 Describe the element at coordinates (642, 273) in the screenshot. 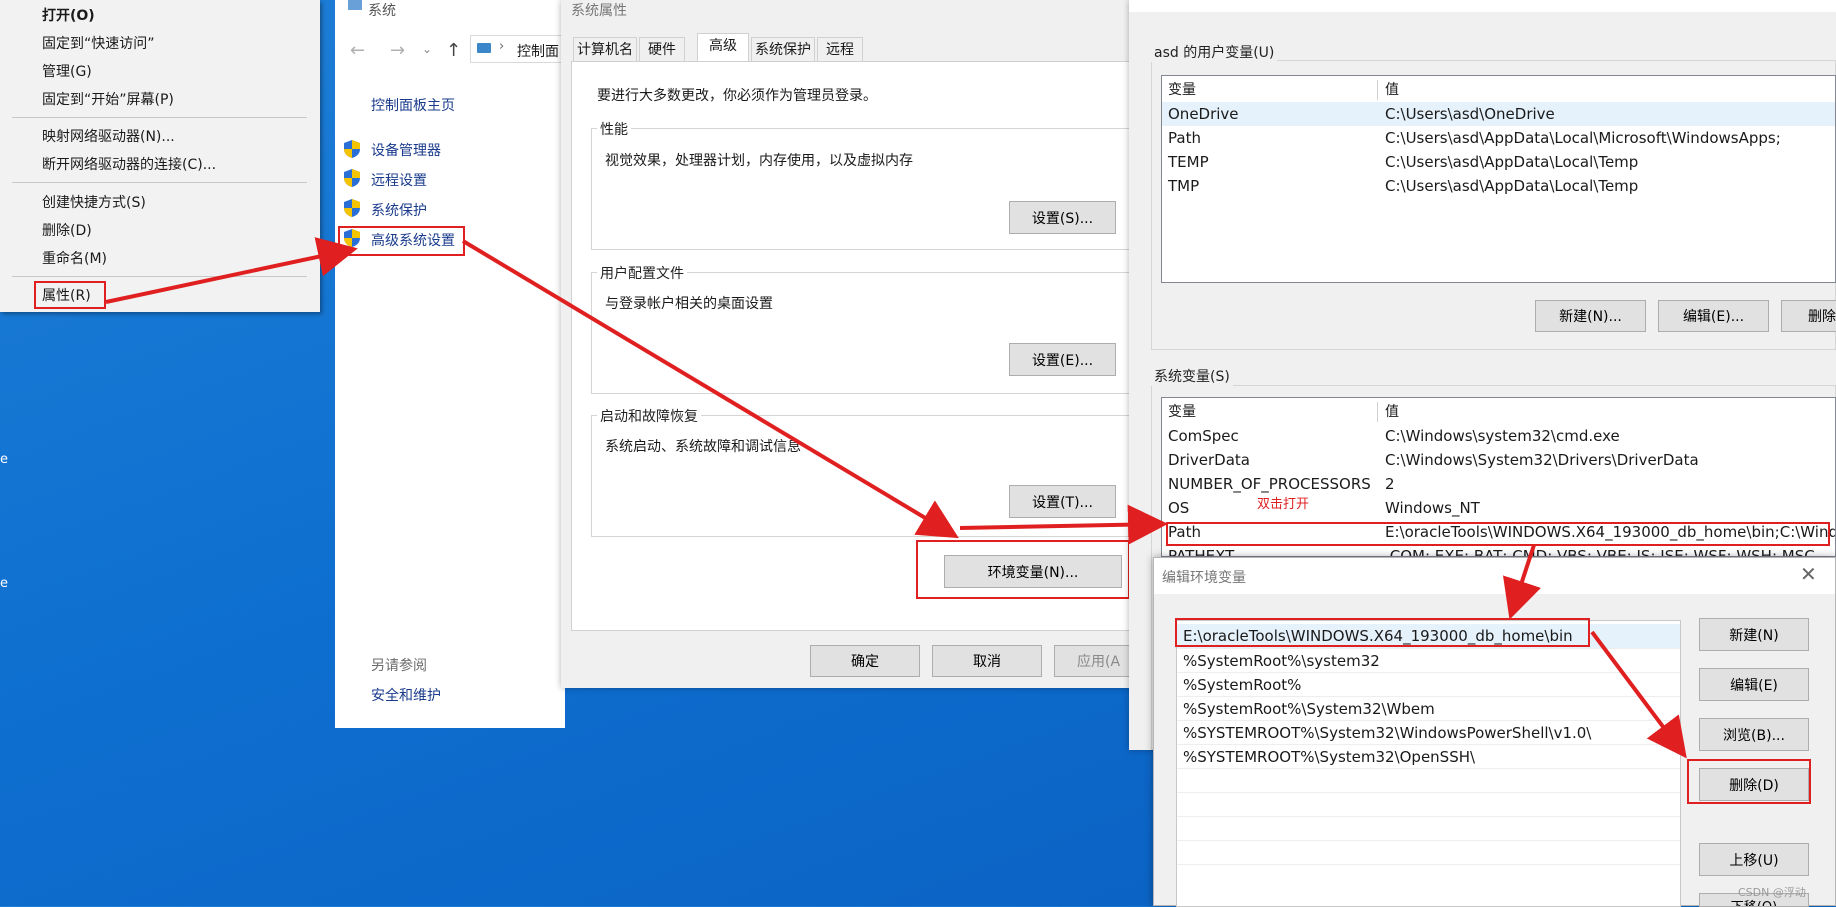

I see `user-profile-label: 用户配置文件` at that location.